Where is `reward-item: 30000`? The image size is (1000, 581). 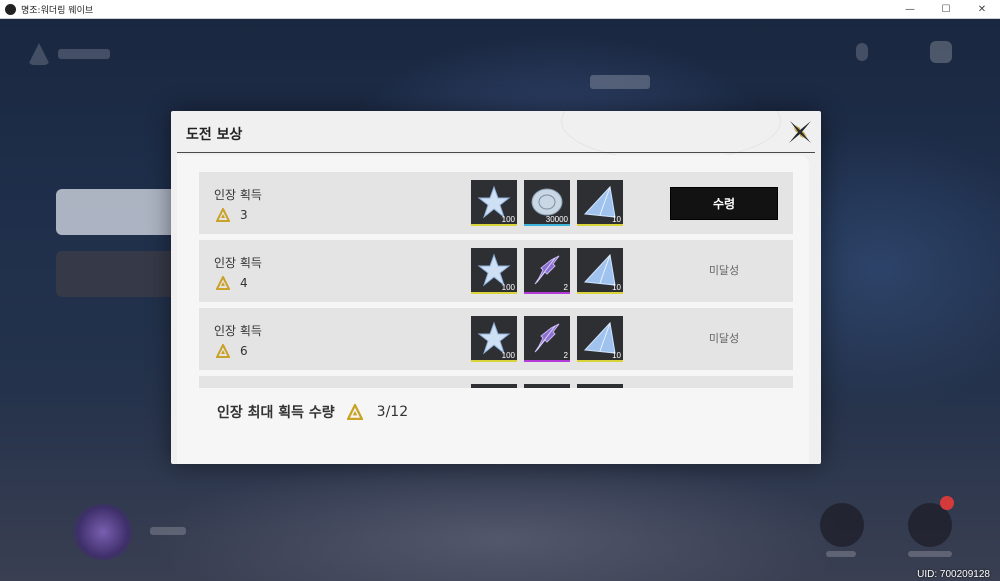 reward-item: 30000 is located at coordinates (547, 203).